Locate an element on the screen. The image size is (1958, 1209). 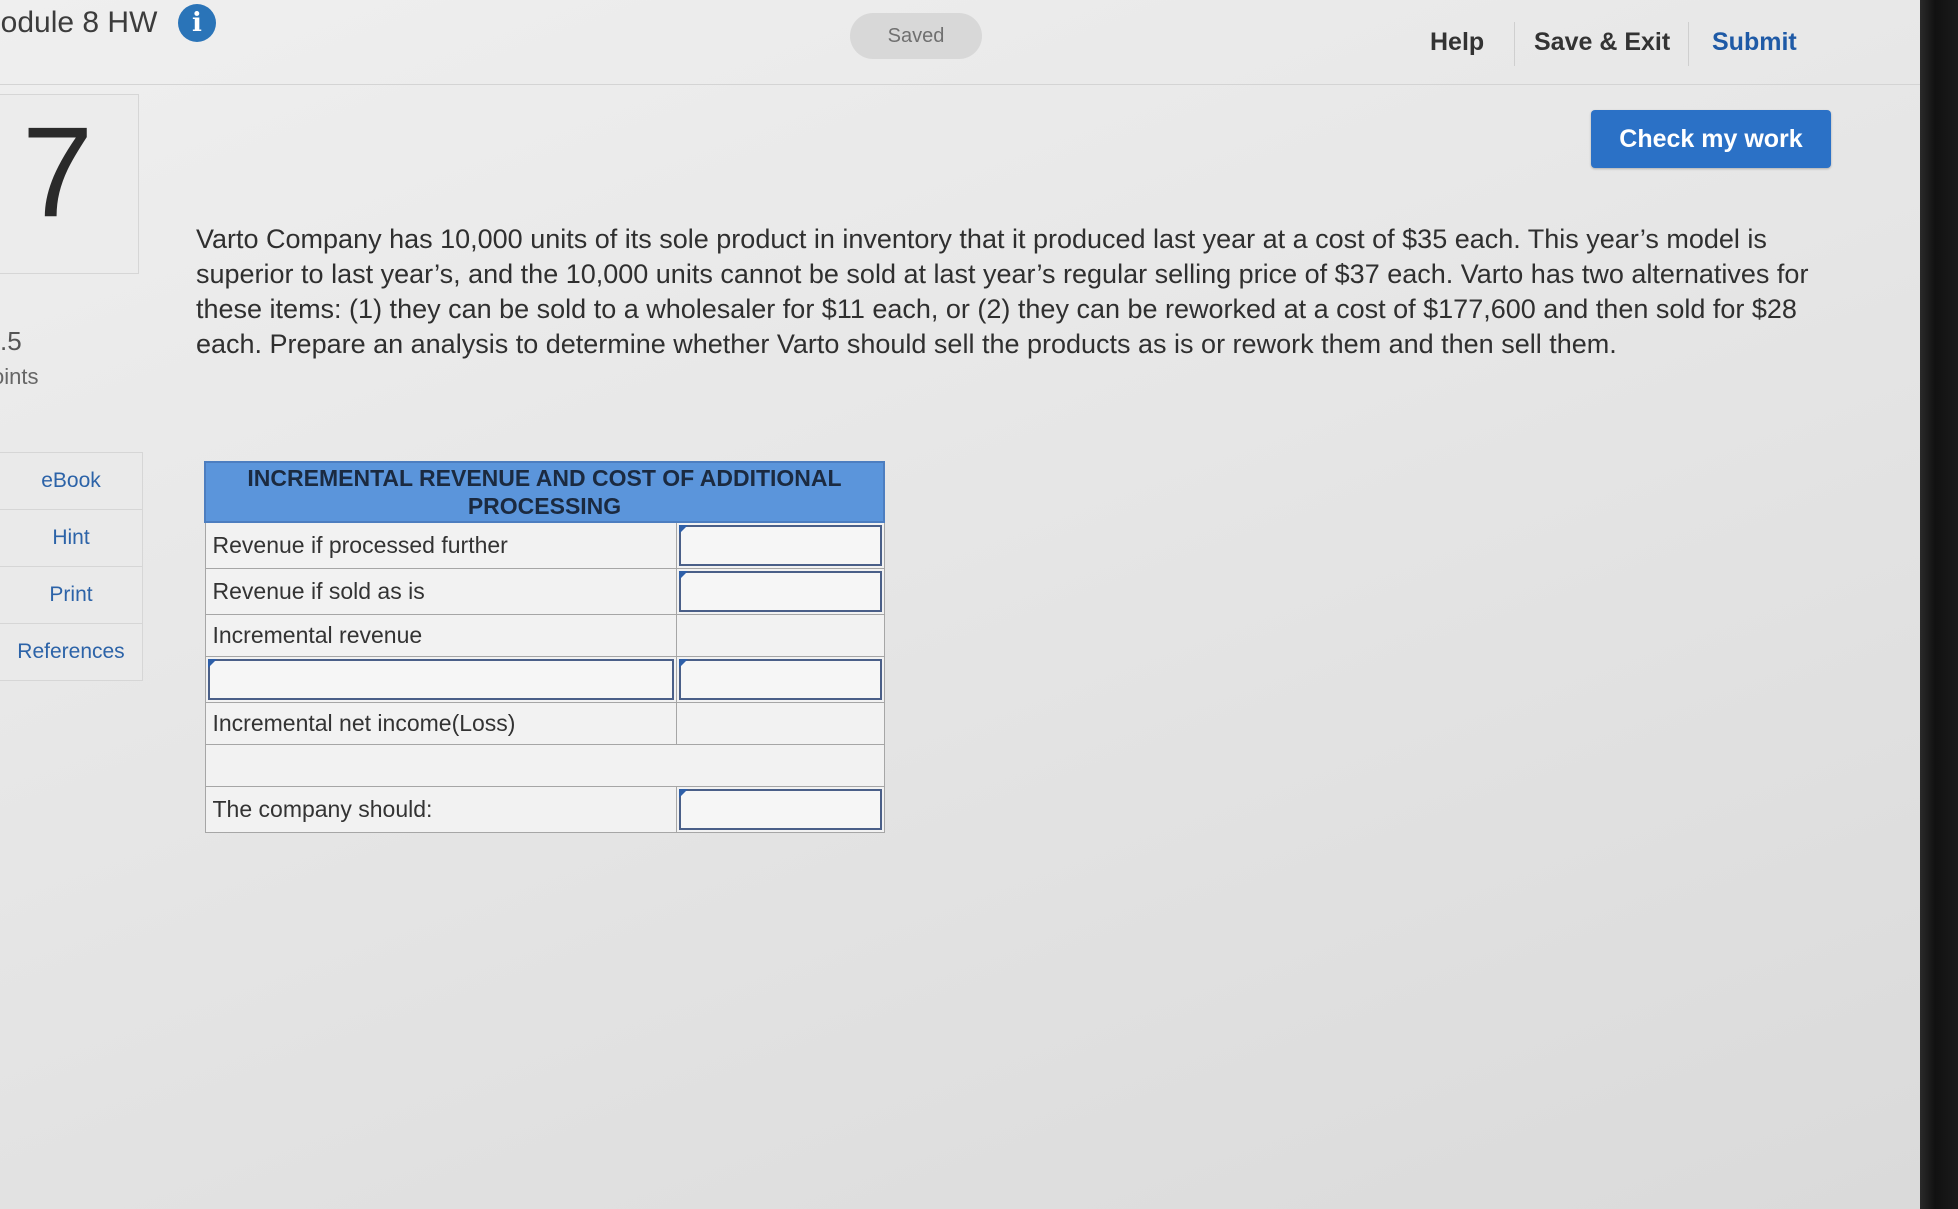
resource-menu: eBook Hint Print References is located at coordinates (71, 566).